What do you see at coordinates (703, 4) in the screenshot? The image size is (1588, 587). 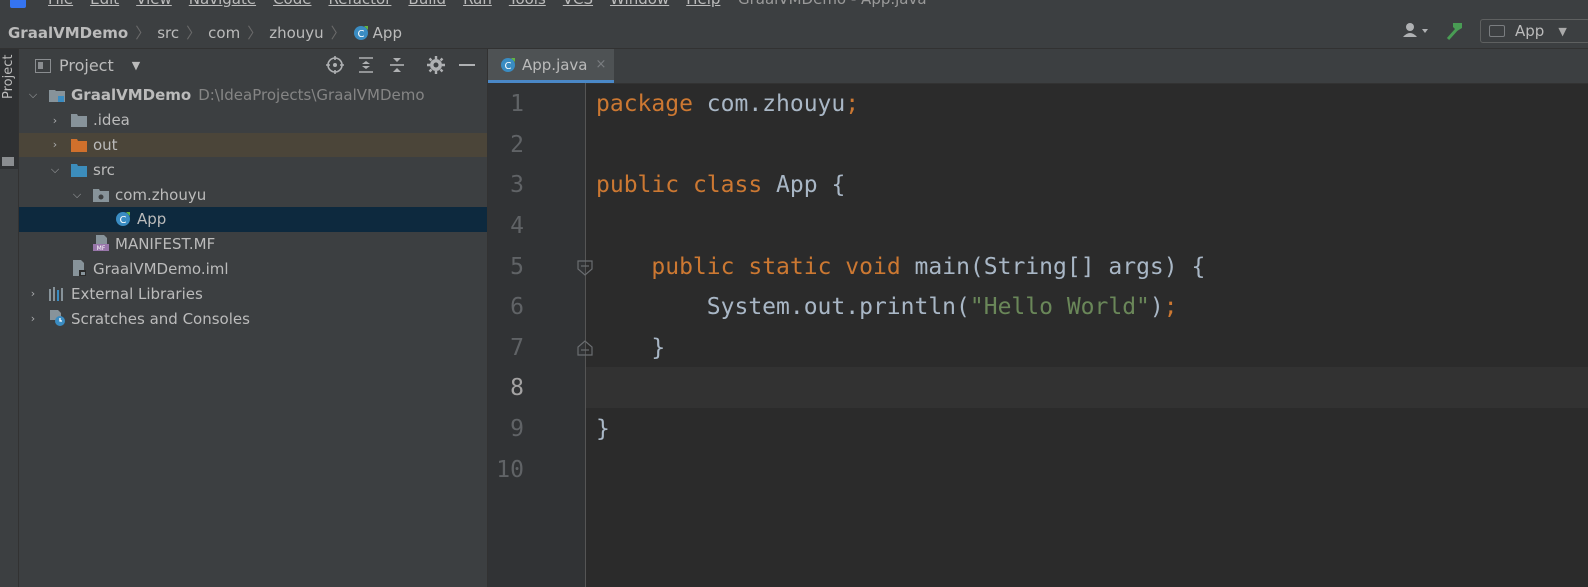 I see `menu-help: Help` at bounding box center [703, 4].